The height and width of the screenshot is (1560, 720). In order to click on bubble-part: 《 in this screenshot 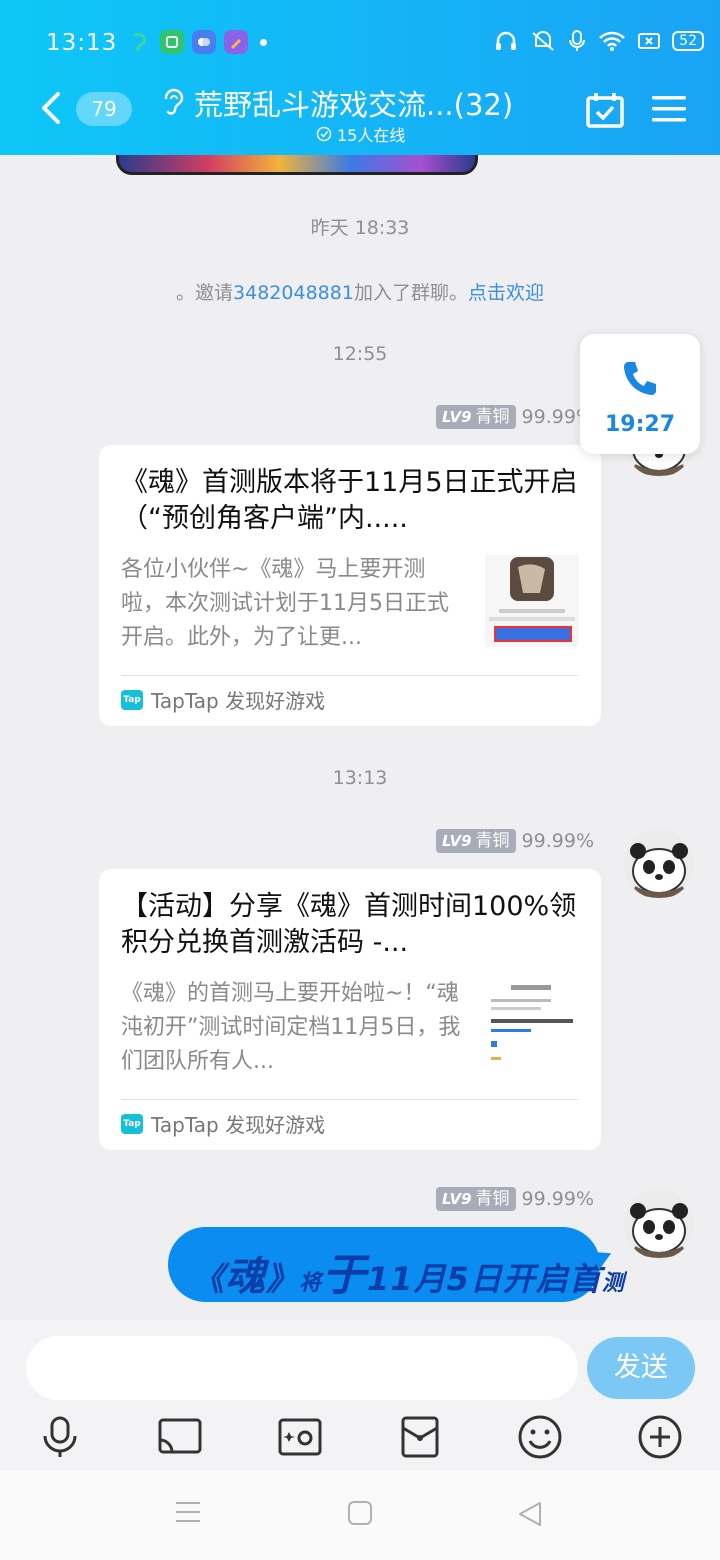, I will do `click(209, 1279)`.